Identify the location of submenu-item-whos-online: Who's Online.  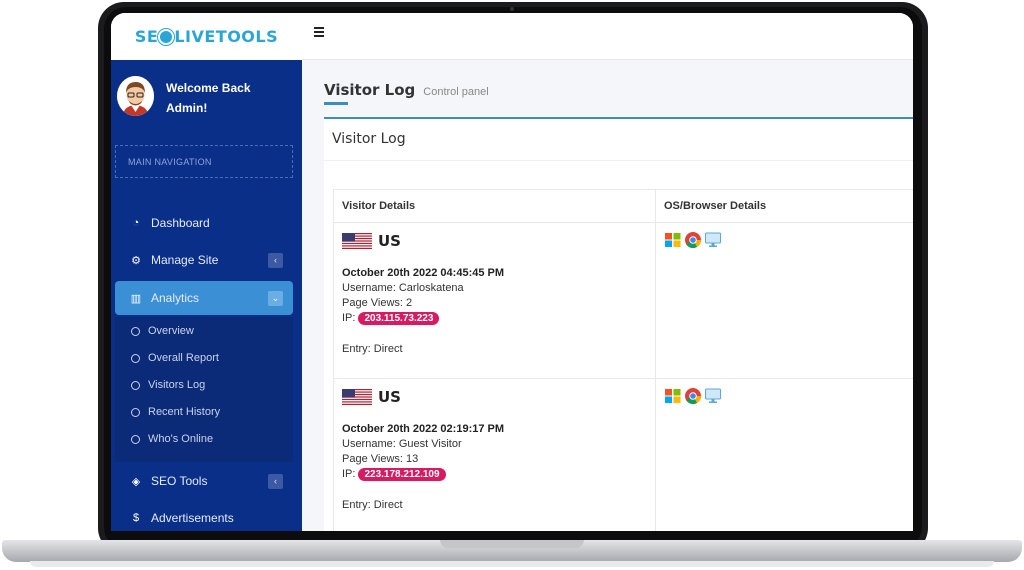
(172, 439).